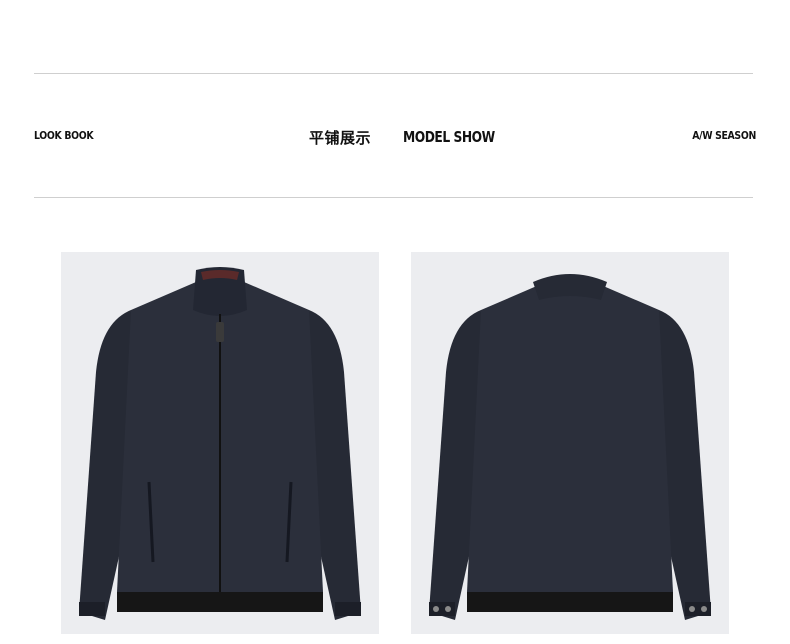 This screenshot has width=790, height=644. Describe the element at coordinates (393, 197) in the screenshot. I see `bottom-divider` at that location.